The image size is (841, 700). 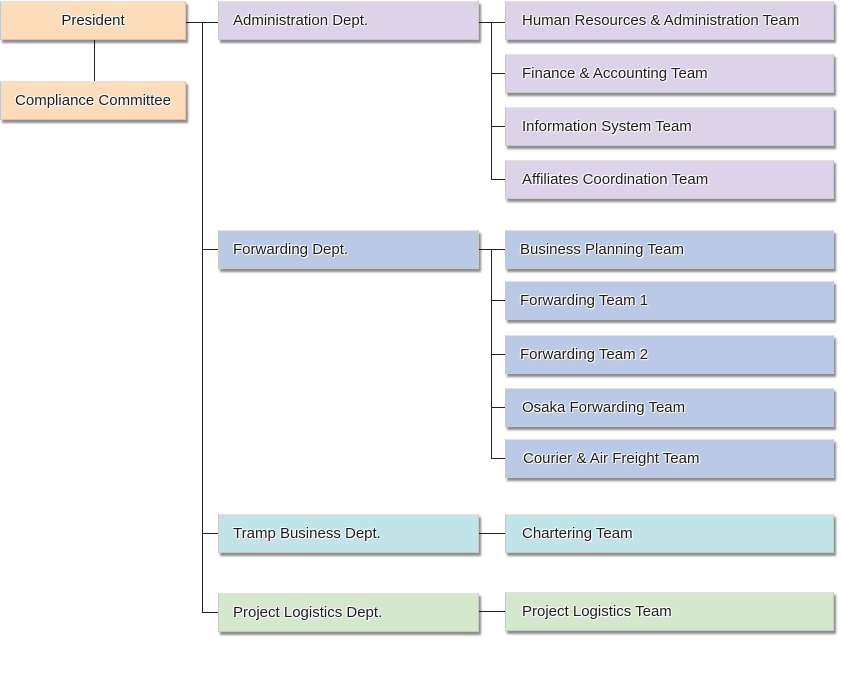 What do you see at coordinates (584, 354) in the screenshot?
I see `team-label: Forwarding Team 2` at bounding box center [584, 354].